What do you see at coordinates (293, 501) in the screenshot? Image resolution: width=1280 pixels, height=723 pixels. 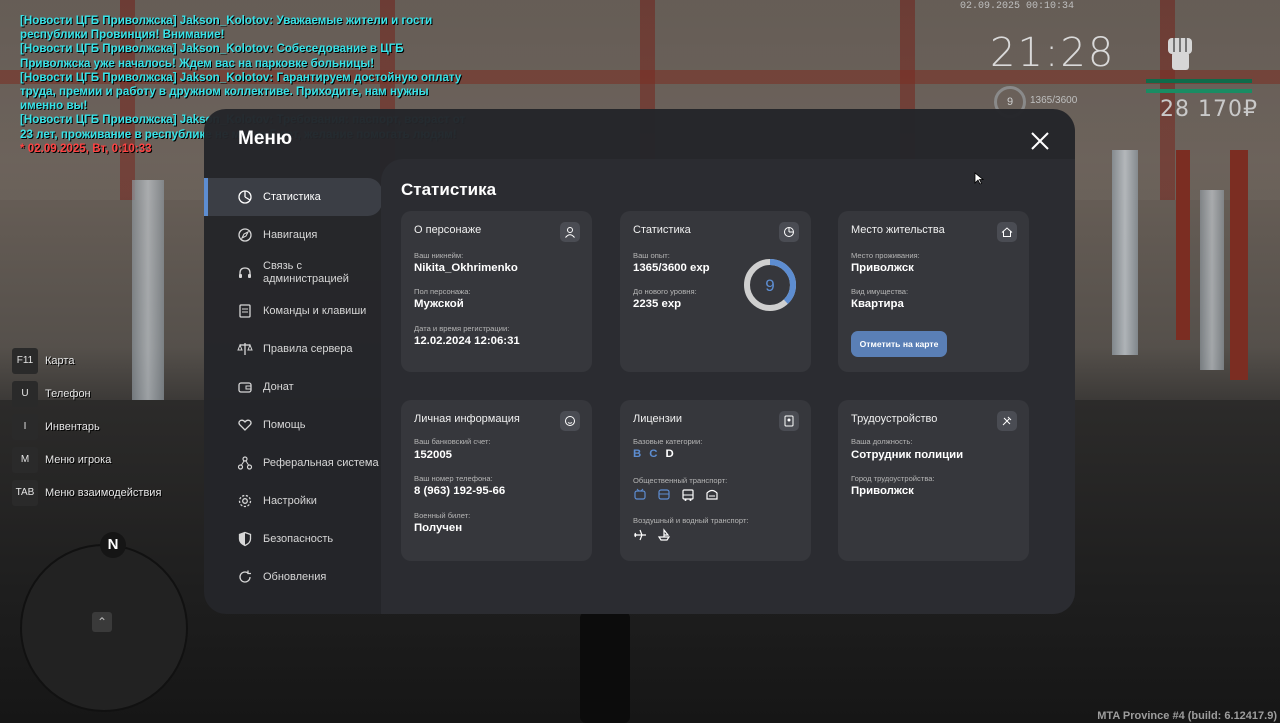 I see `sidebar-item-gear: Настройки` at bounding box center [293, 501].